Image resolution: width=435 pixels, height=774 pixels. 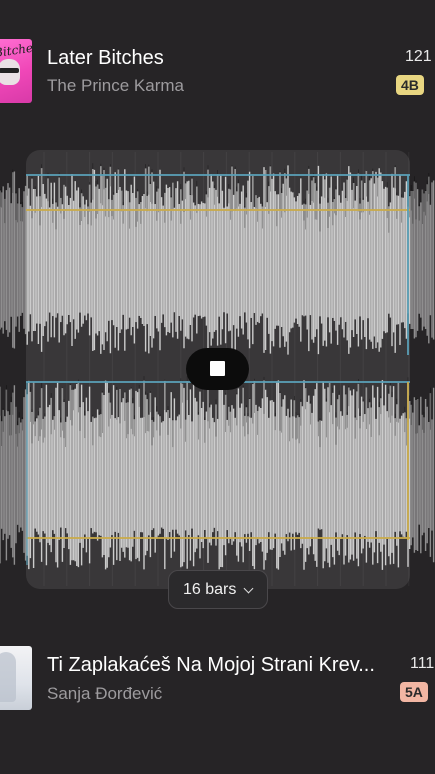 I want to click on track-key-badge: 4B, so click(x=410, y=85).